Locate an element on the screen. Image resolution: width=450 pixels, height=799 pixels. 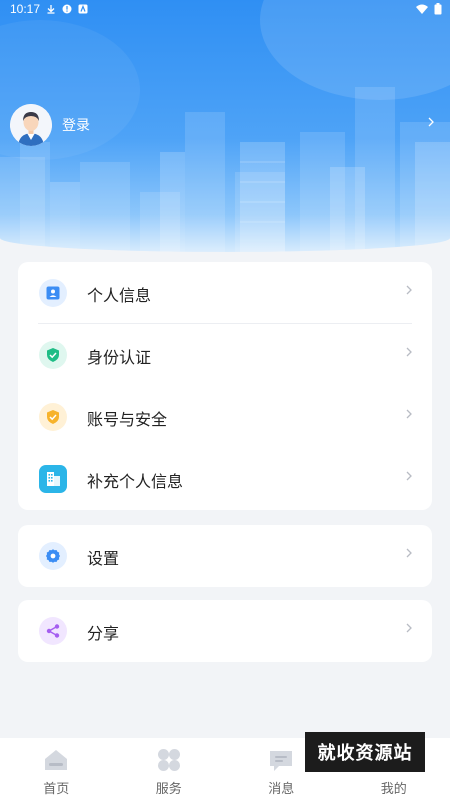
menu-item-supplement-info: 补充个人信息 is located at coordinates (225, 479).